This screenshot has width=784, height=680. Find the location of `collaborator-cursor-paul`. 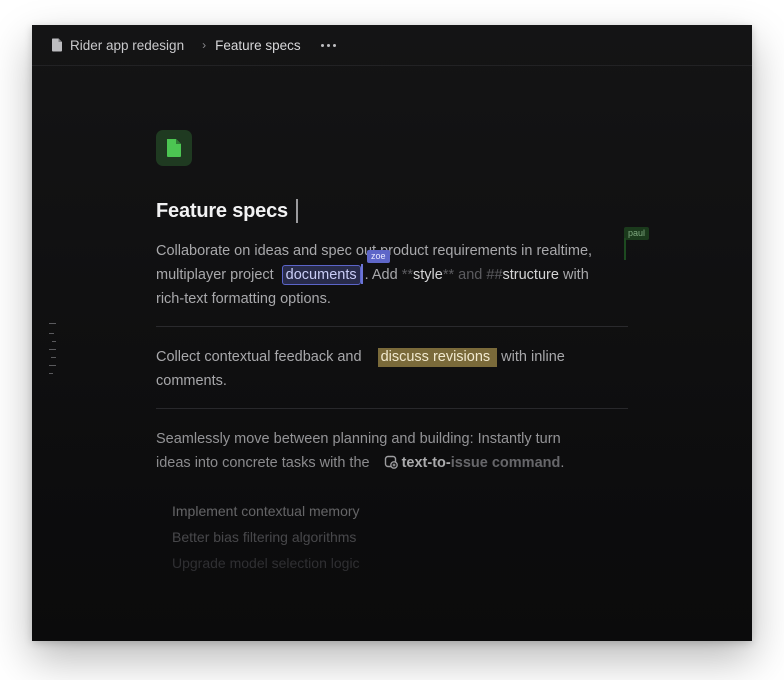

collaborator-cursor-paul is located at coordinates (625, 249).